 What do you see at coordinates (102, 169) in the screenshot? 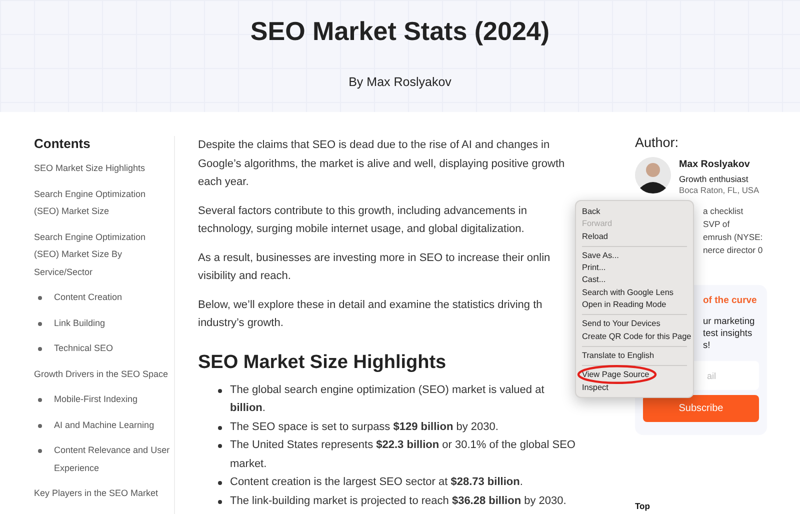
I see `toc-link: SEO Market Size Highlights` at bounding box center [102, 169].